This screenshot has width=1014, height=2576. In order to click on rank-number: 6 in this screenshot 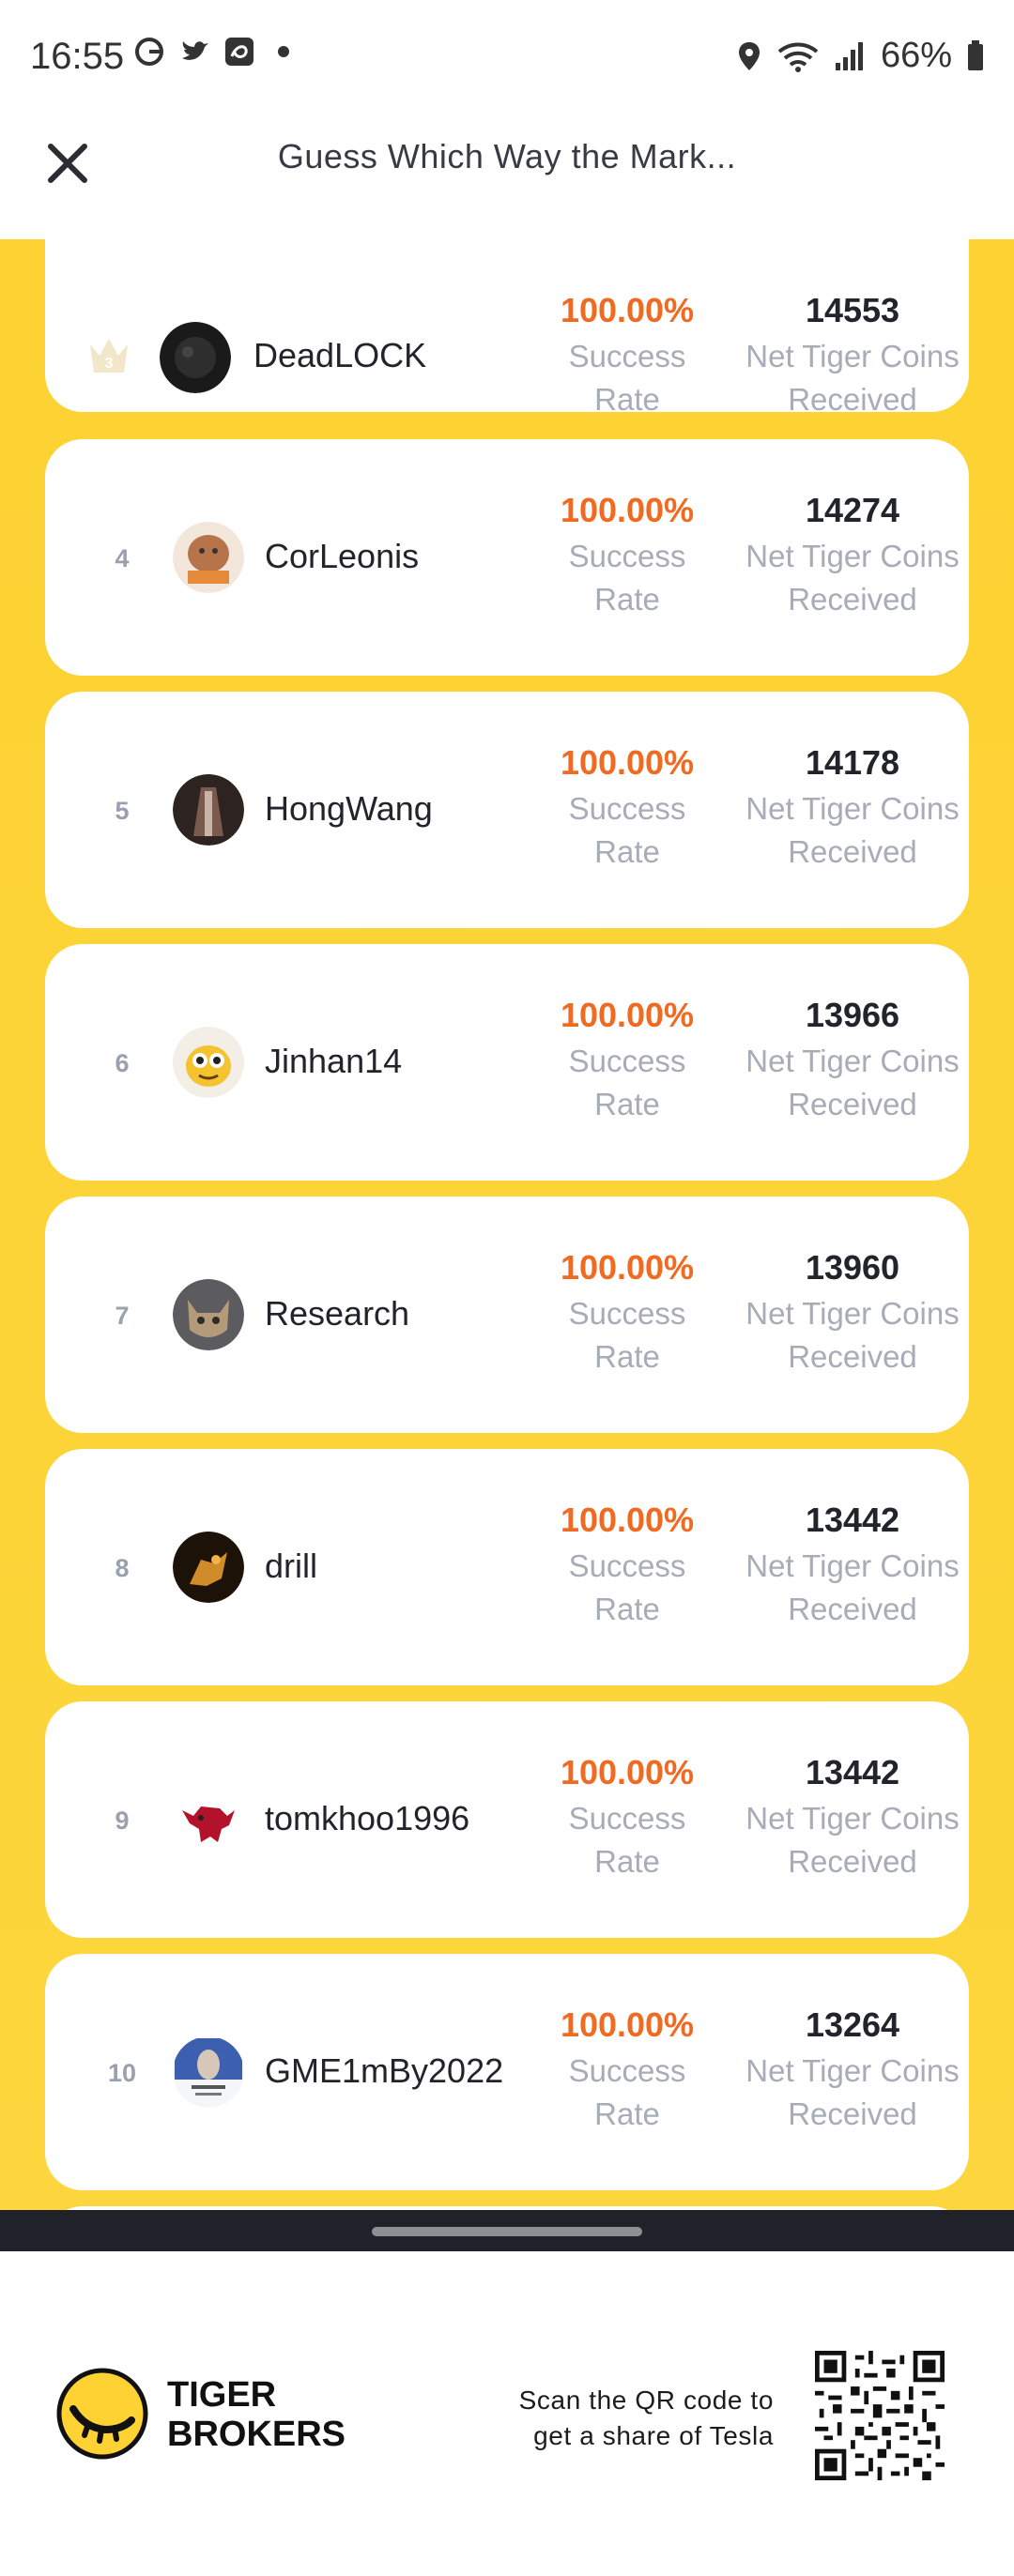, I will do `click(123, 1063)`.